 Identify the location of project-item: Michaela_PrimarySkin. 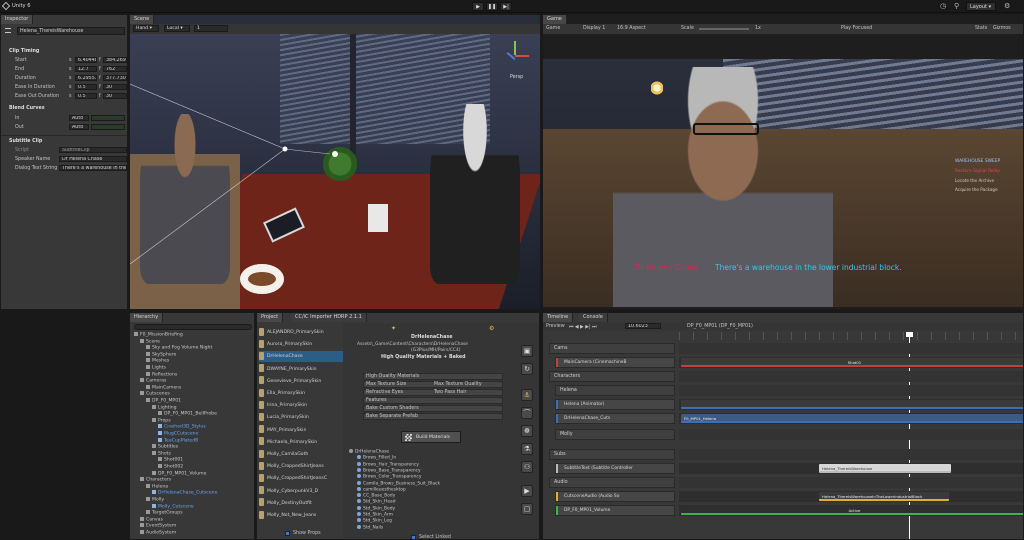
(301, 442).